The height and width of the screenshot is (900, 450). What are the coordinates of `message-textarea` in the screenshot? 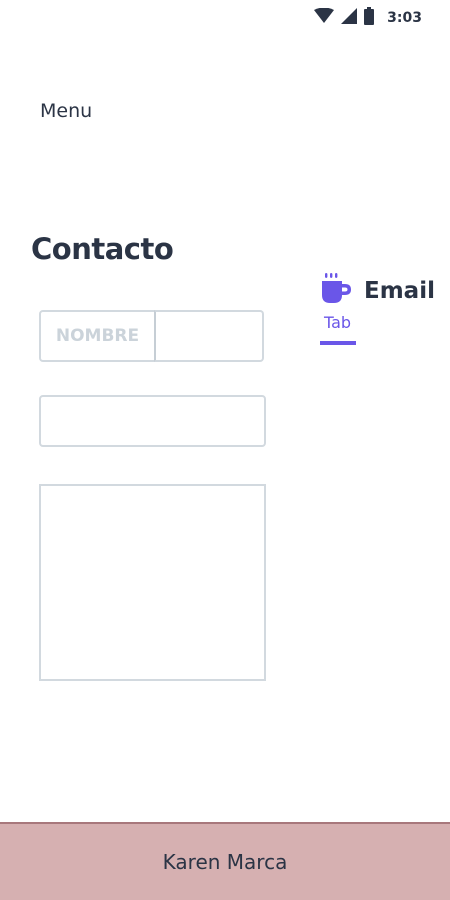 It's located at (152, 582).